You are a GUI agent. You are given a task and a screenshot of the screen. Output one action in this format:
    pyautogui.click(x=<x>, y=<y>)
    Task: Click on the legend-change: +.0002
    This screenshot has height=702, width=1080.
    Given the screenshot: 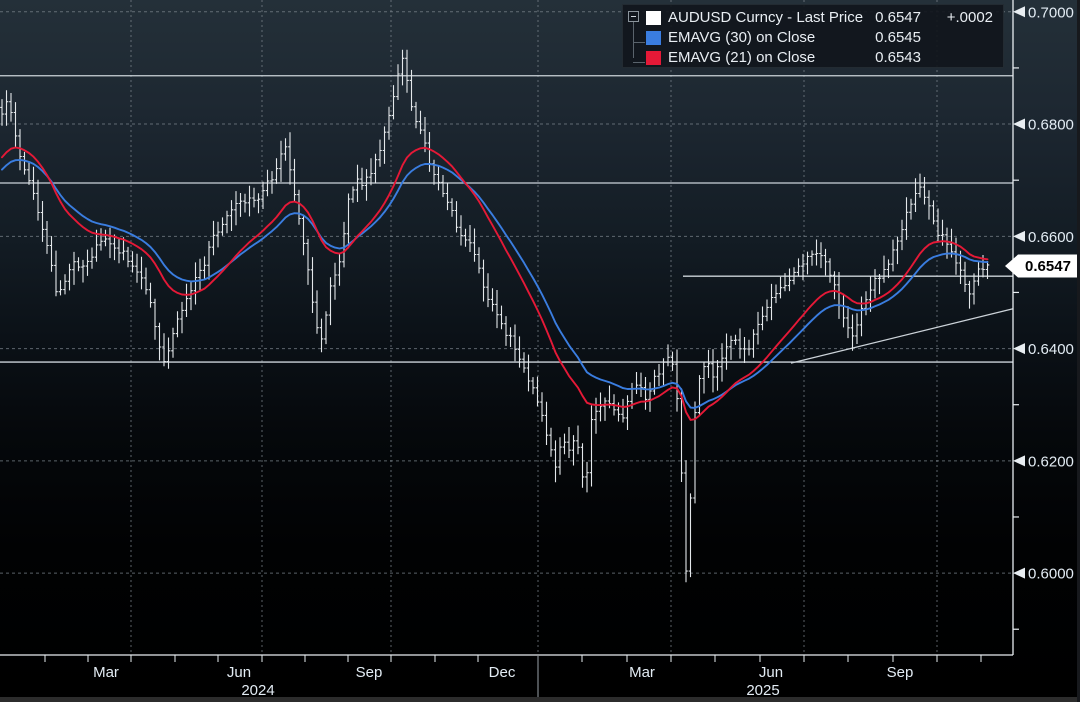 What is the action you would take?
    pyautogui.click(x=969, y=17)
    